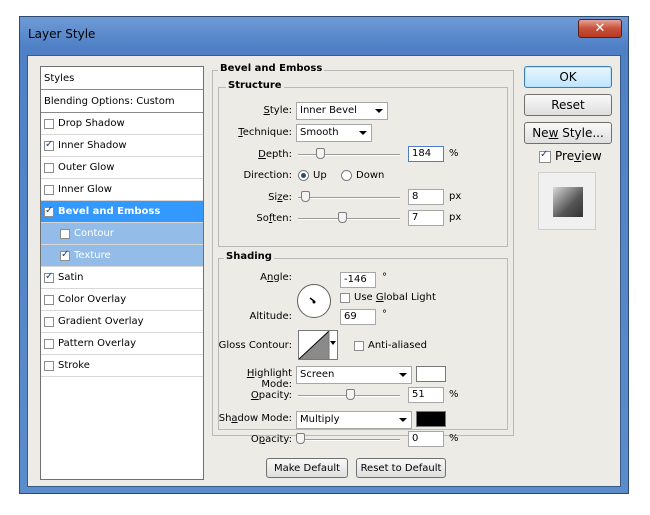 The image size is (650, 515). What do you see at coordinates (320, 419) in the screenshot?
I see `shadow-mode-value: Multiply` at bounding box center [320, 419].